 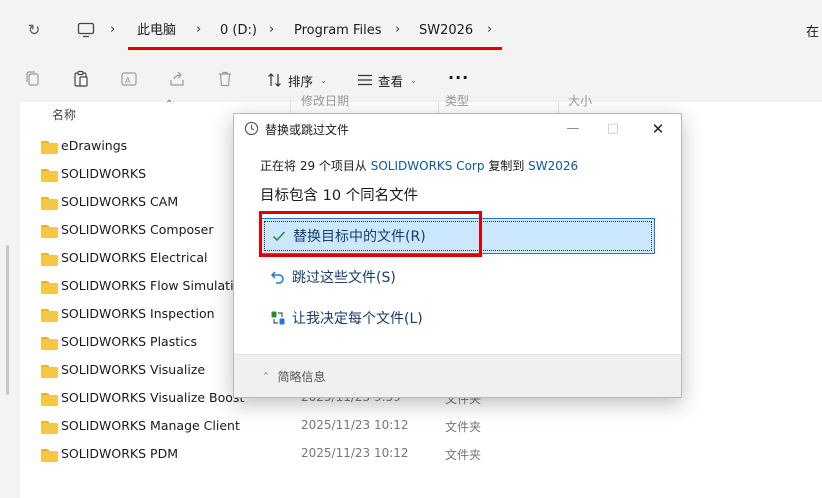 What do you see at coordinates (278, 318) in the screenshot?
I see `compare-files-icon` at bounding box center [278, 318].